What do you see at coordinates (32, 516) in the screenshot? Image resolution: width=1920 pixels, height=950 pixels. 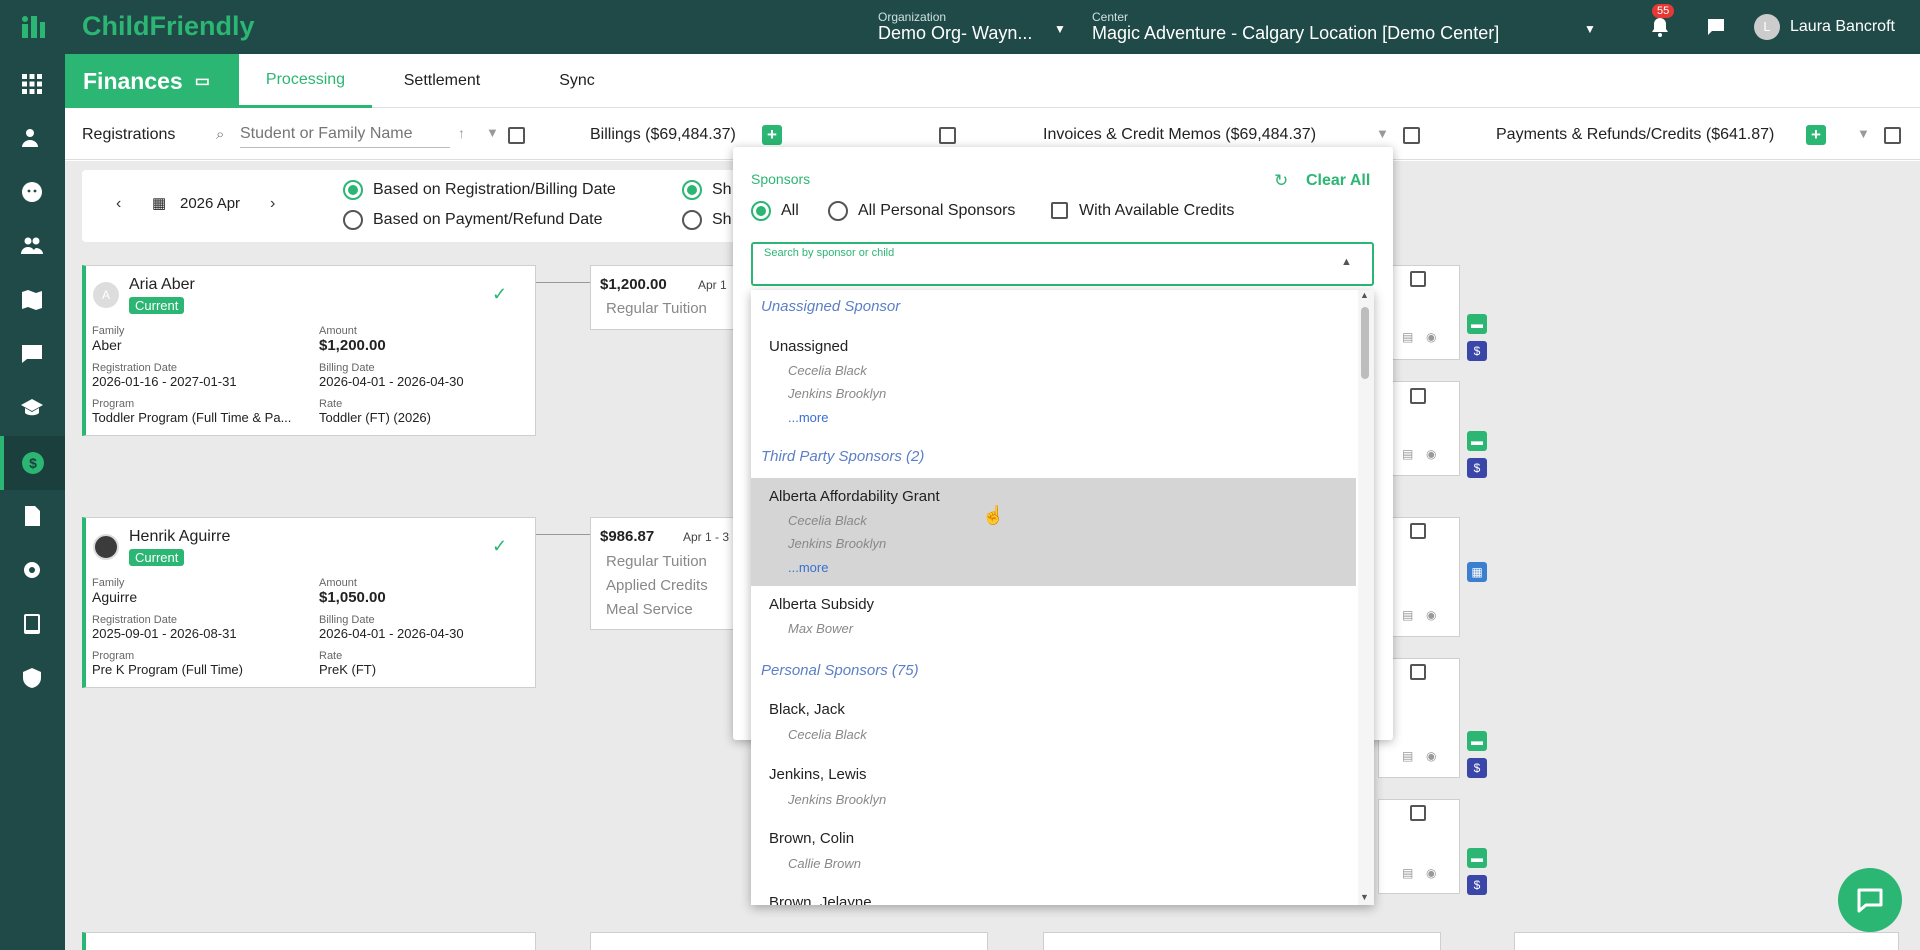 I see `document-icon` at bounding box center [32, 516].